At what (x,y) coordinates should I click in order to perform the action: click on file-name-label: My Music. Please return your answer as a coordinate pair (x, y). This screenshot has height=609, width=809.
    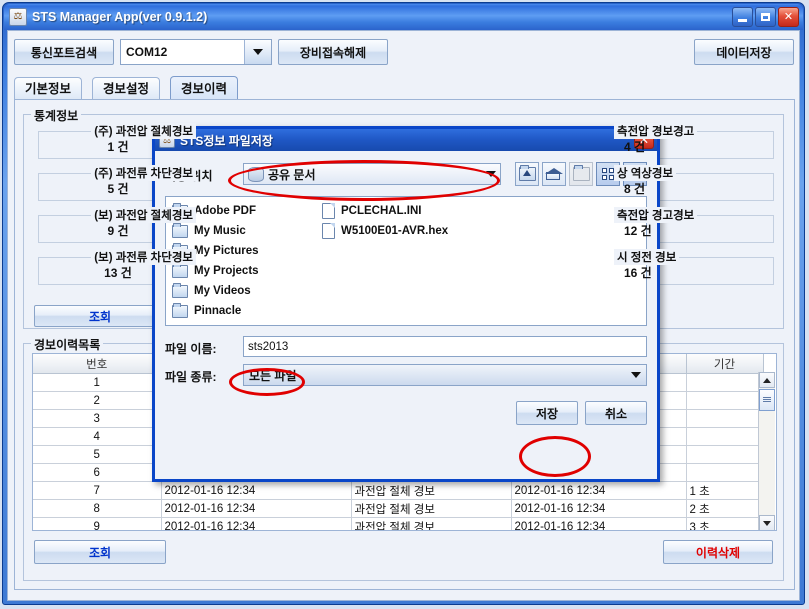
    Looking at the image, I should click on (220, 231).